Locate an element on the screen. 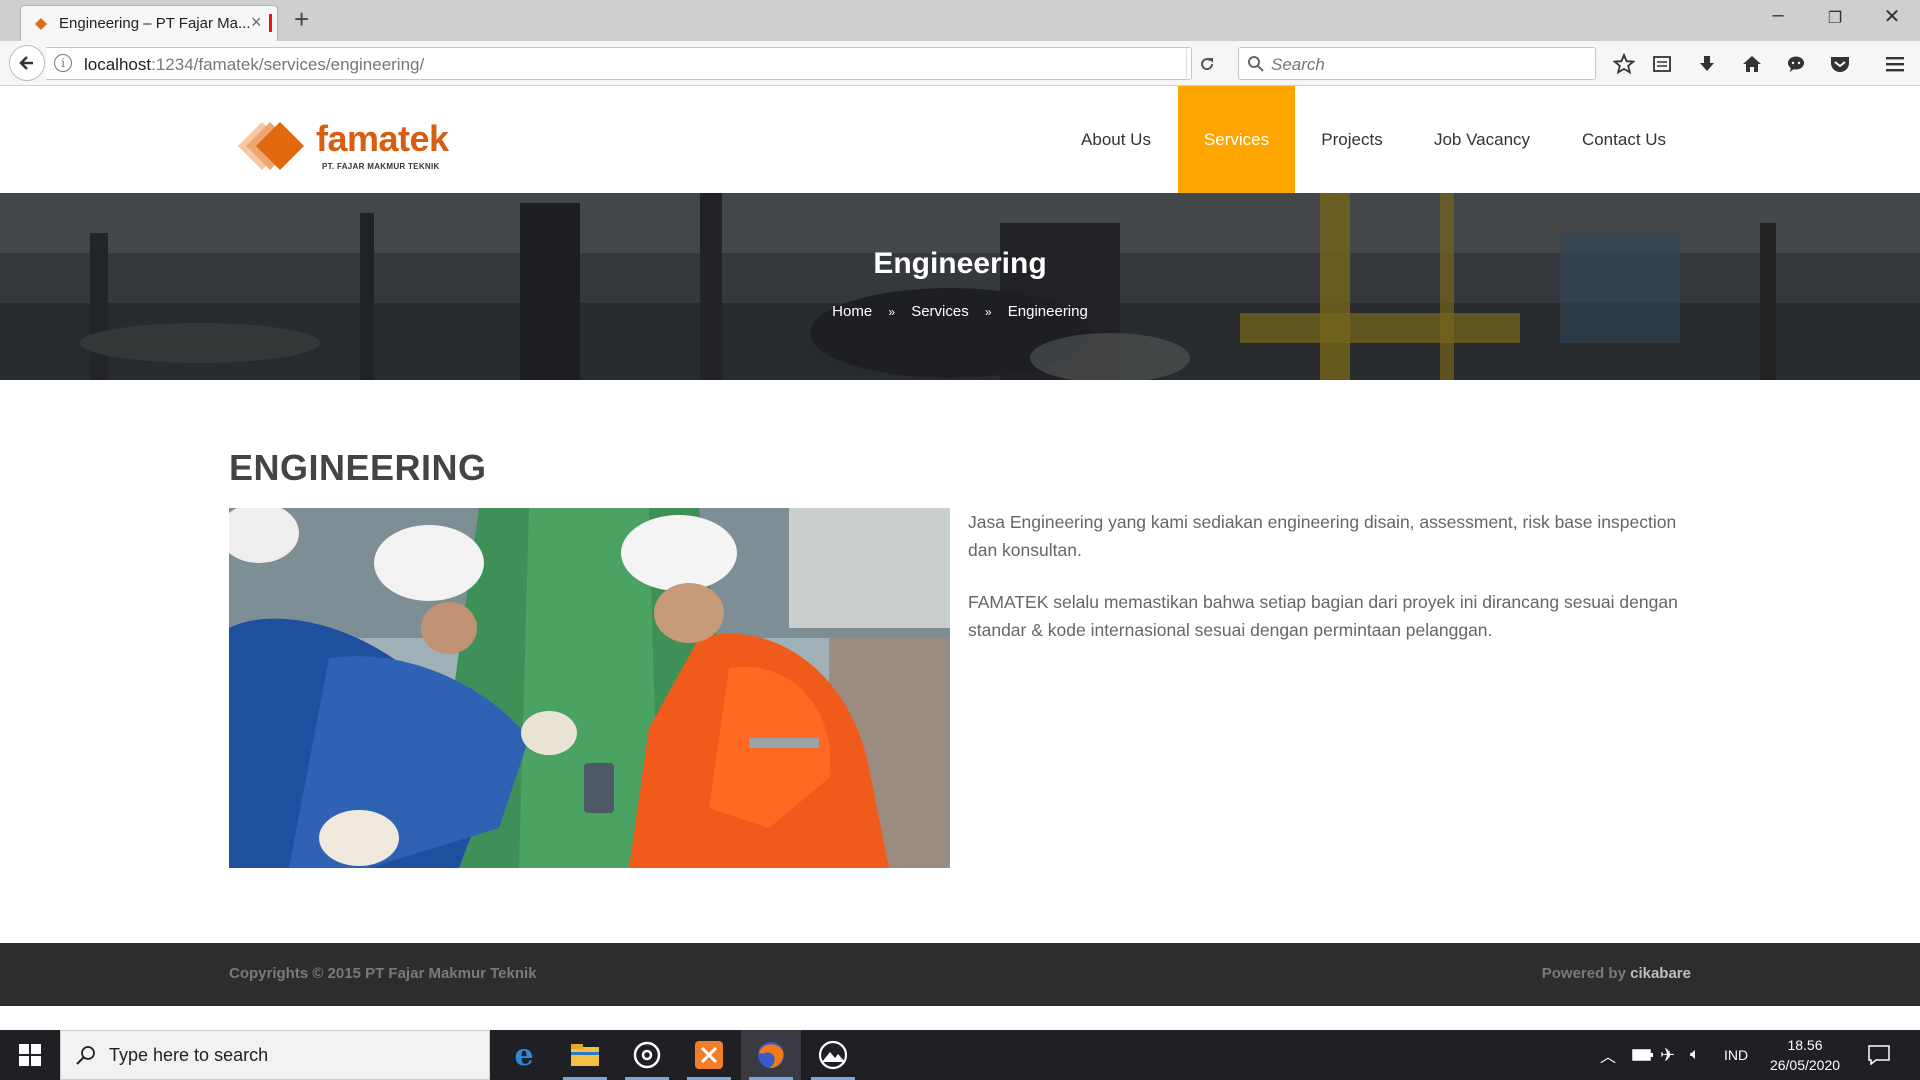 The image size is (1920, 1080). browser-tab: Engineering – PT Fajar Ma... × is located at coordinates (149, 23).